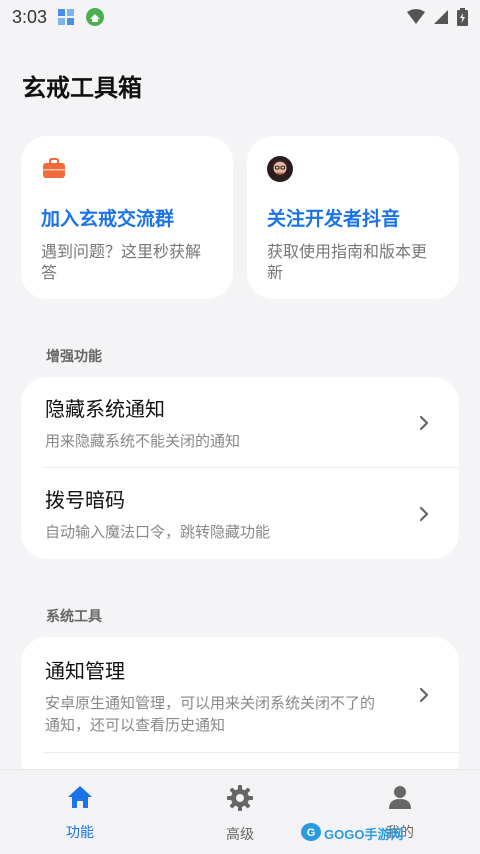  I want to click on notification-manager-subtitle: 安卓原生通知管理，可以用来关闭系统关闭不了的通知，还可以查看历史通知, so click(210, 713).